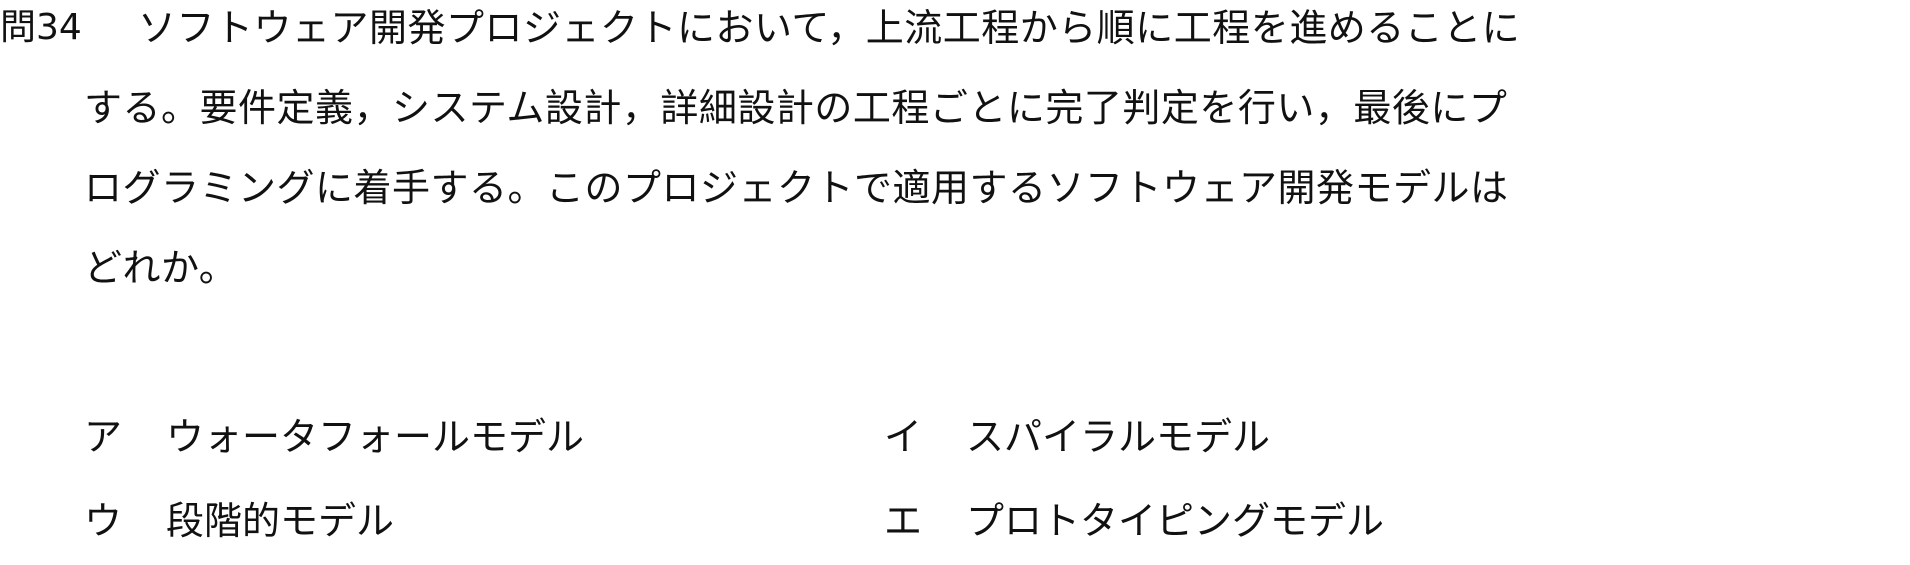 The width and height of the screenshot is (1910, 565). Describe the element at coordinates (1118, 437) in the screenshot. I see `choice-text: スパイラルモデル` at that location.